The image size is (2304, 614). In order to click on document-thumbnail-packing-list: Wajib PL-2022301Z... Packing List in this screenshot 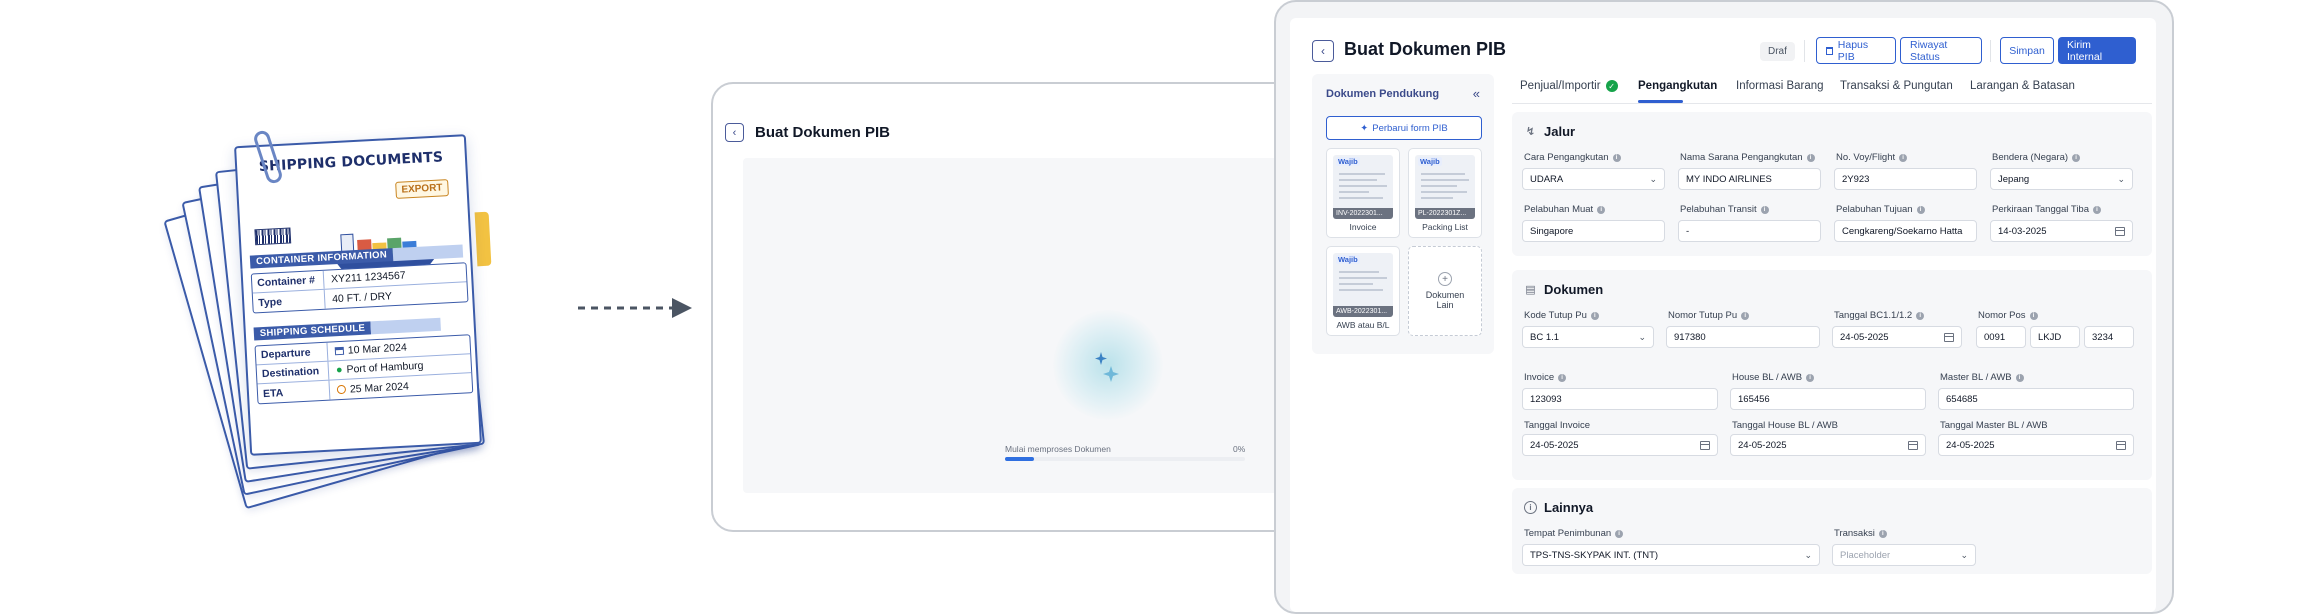, I will do `click(1445, 193)`.